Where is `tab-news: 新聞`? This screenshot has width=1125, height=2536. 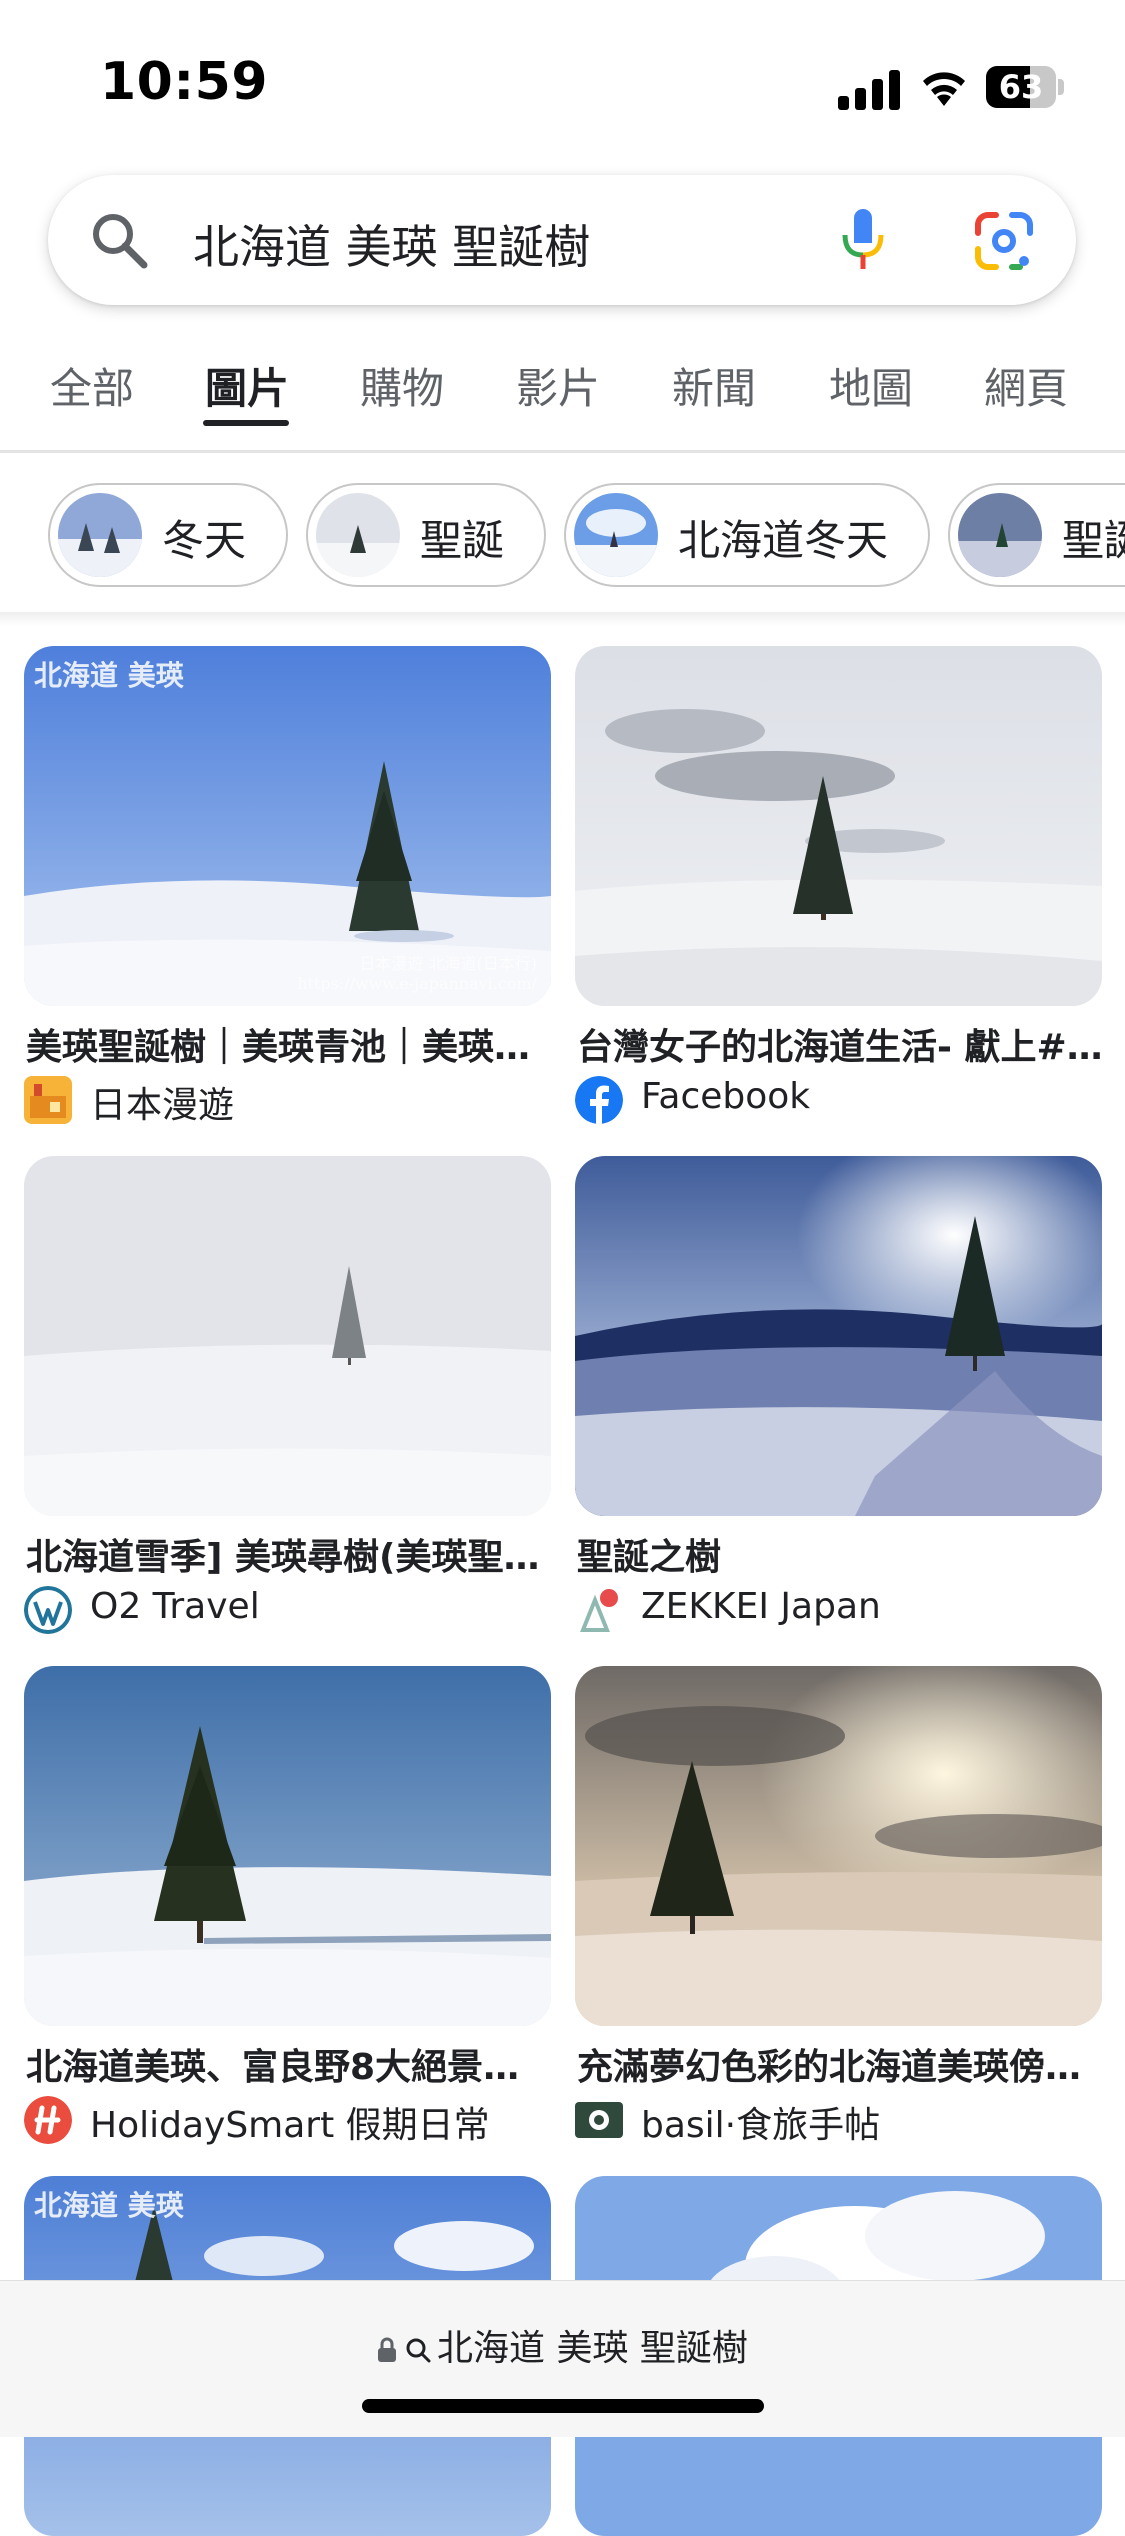
tab-news: 新聞 is located at coordinates (714, 385).